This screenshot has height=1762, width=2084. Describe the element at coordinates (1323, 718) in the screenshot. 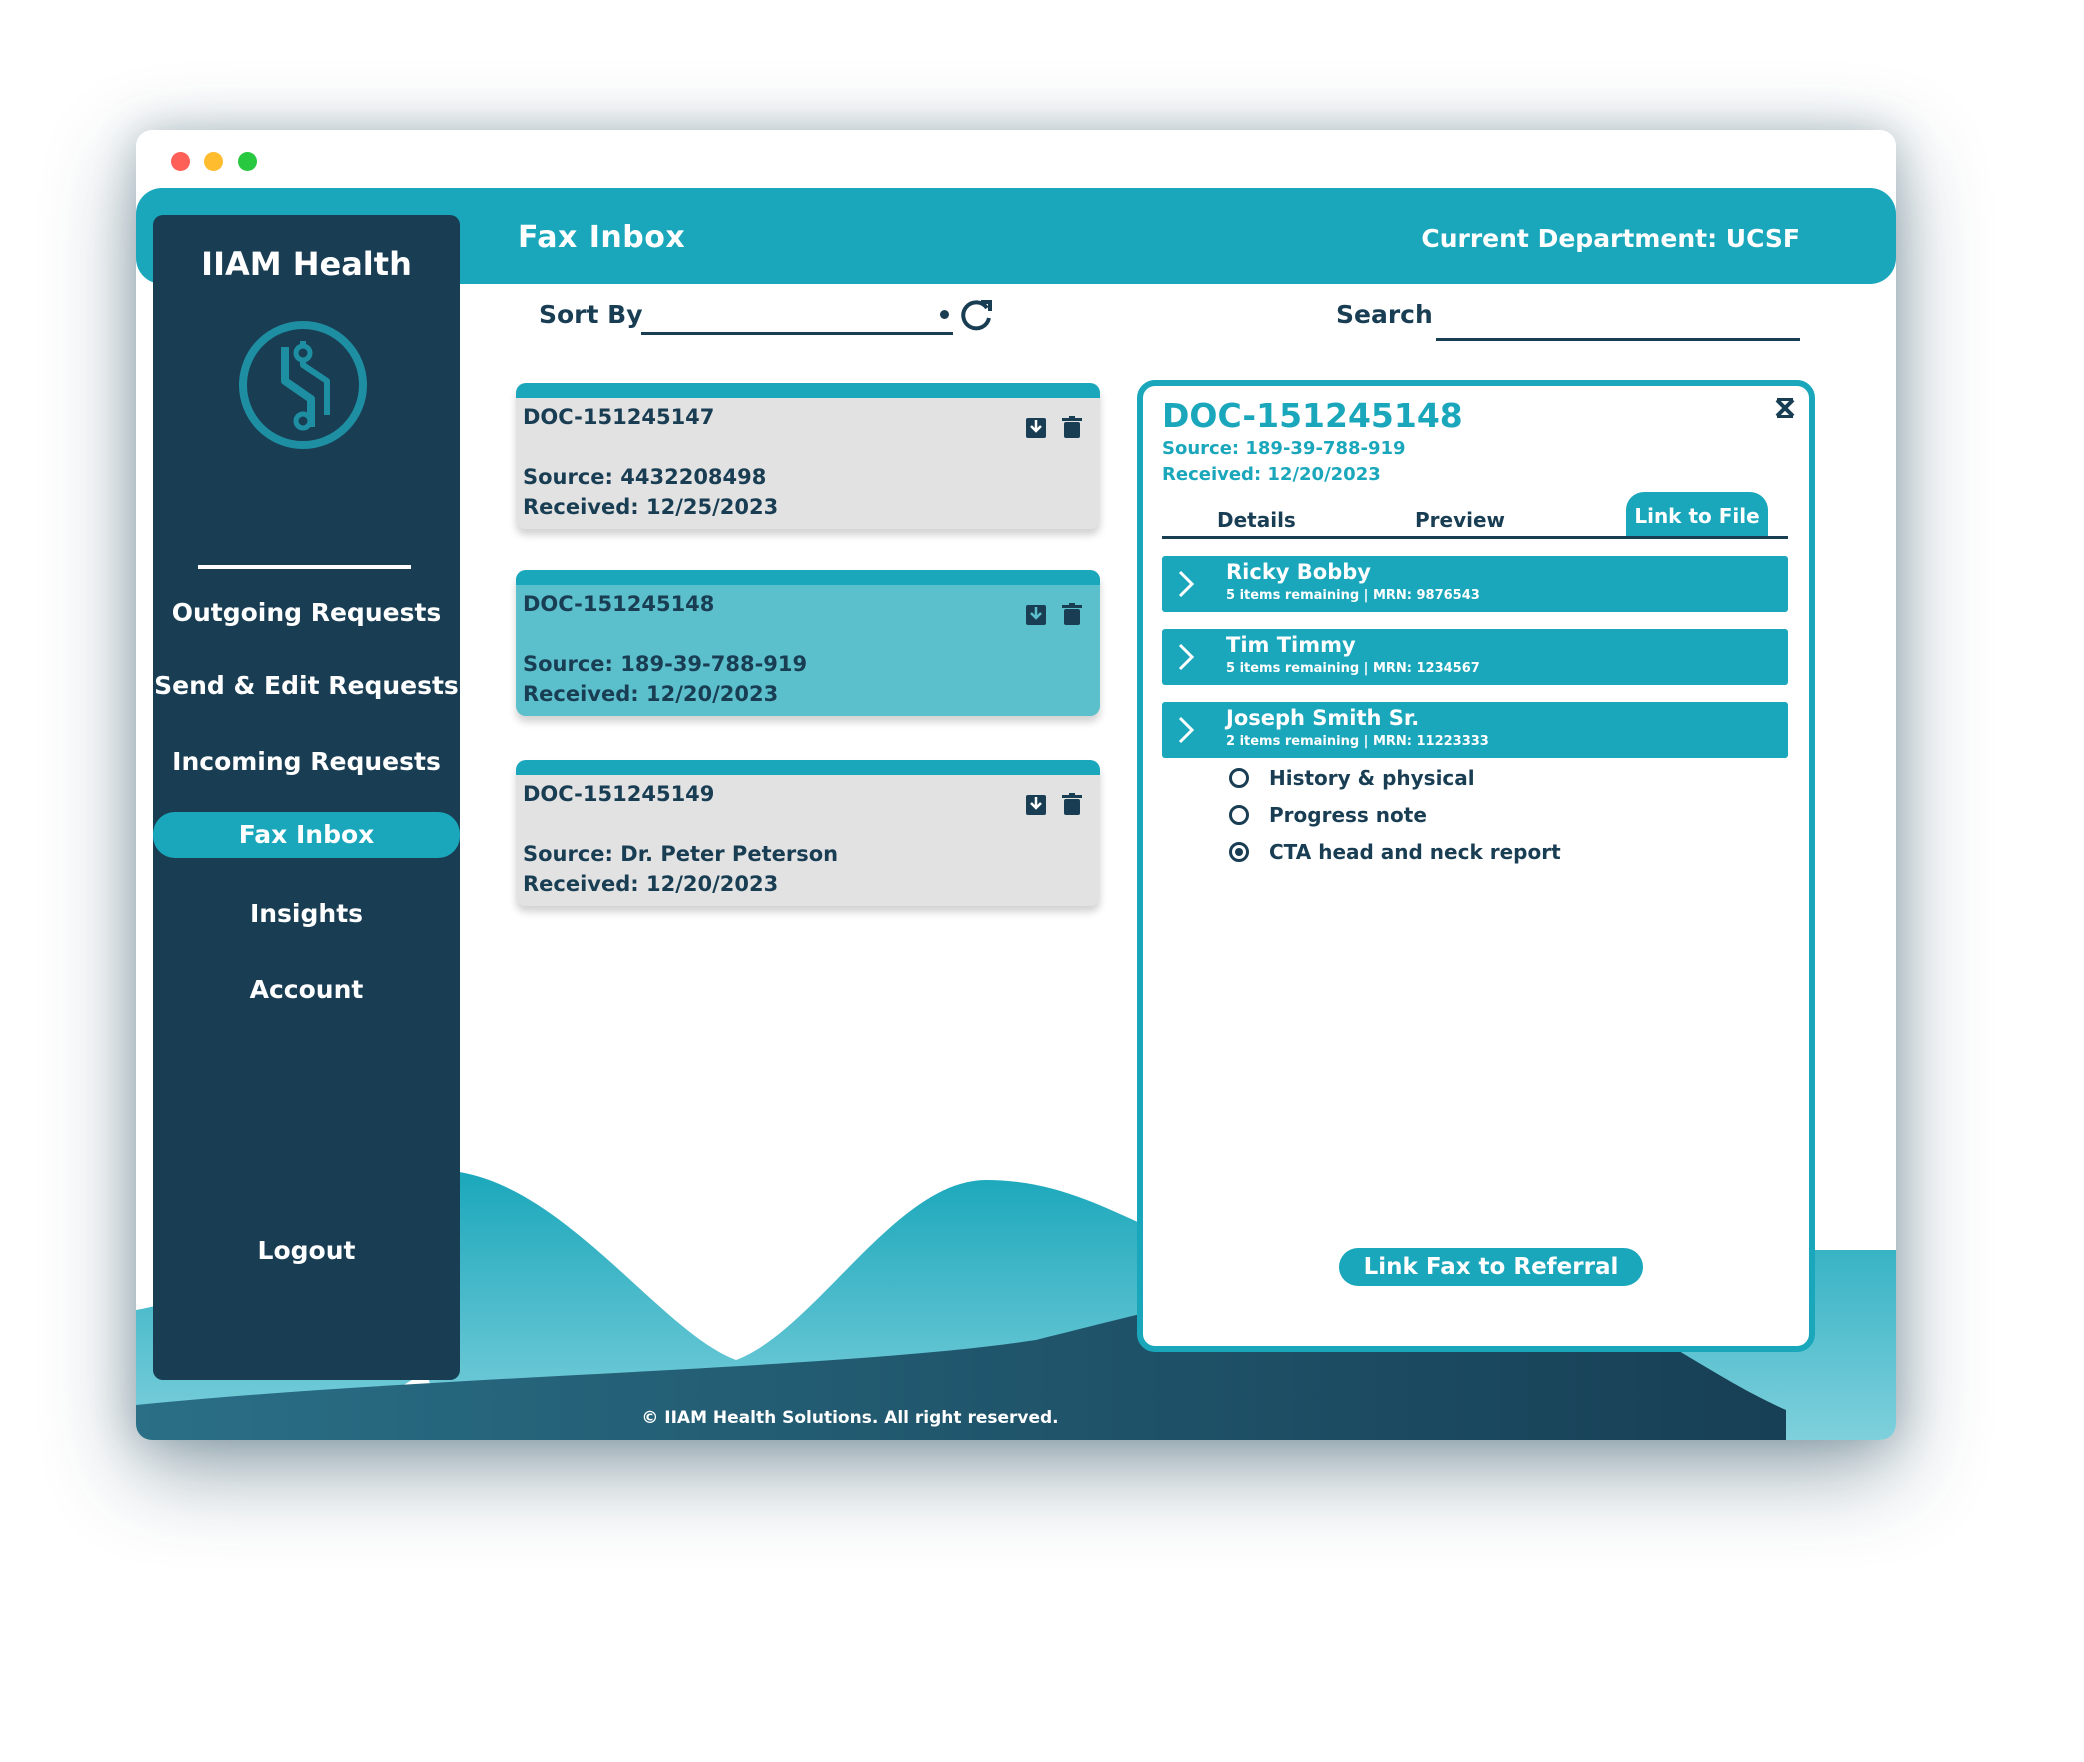

I see `patient-name: Joseph Smith Sr.` at that location.